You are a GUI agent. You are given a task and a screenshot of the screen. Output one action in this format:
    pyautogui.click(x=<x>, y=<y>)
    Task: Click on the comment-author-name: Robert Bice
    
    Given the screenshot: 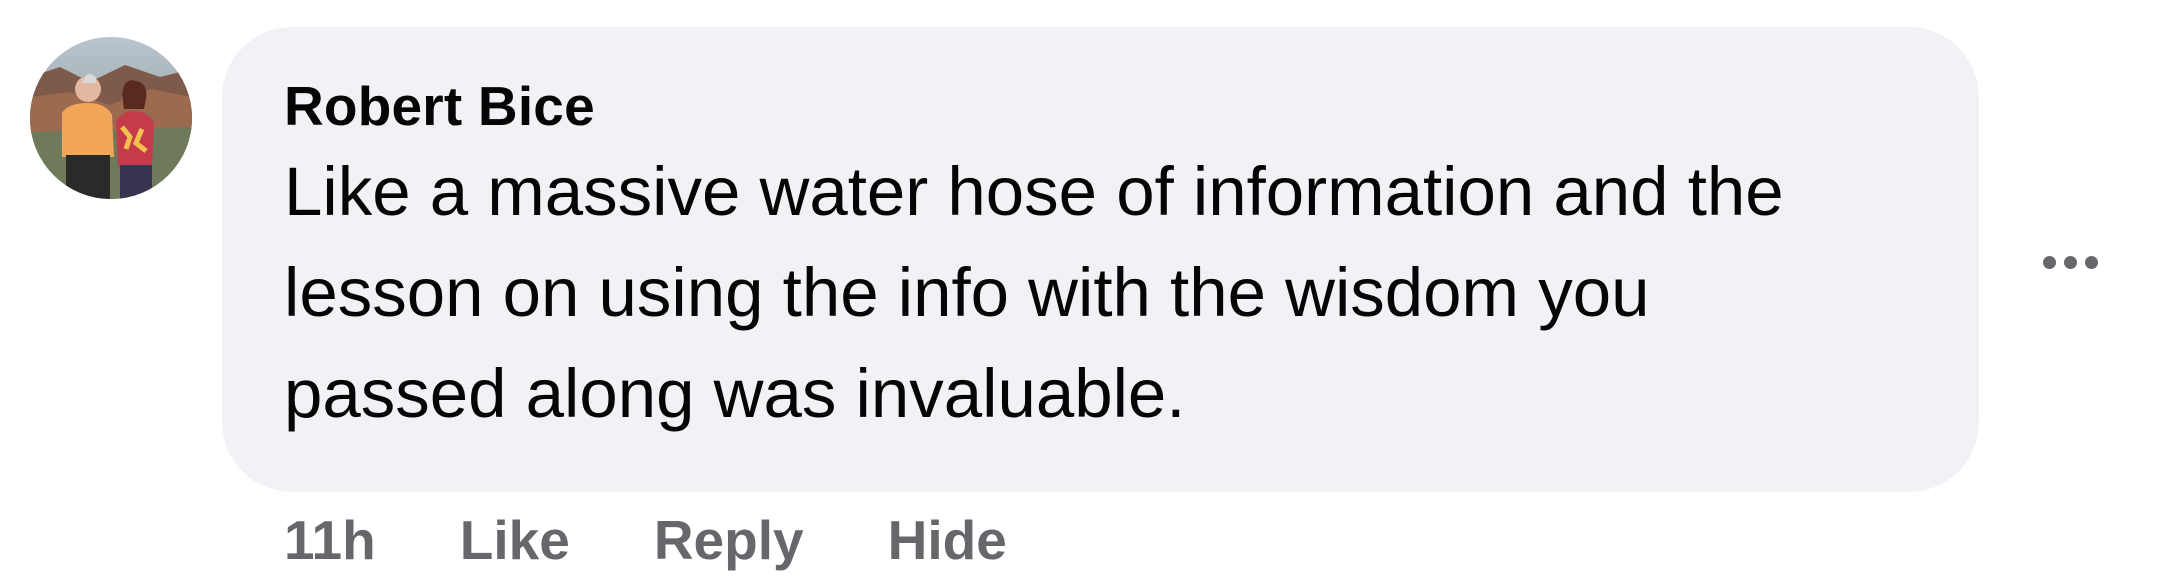 What is the action you would take?
    pyautogui.click(x=1101, y=106)
    